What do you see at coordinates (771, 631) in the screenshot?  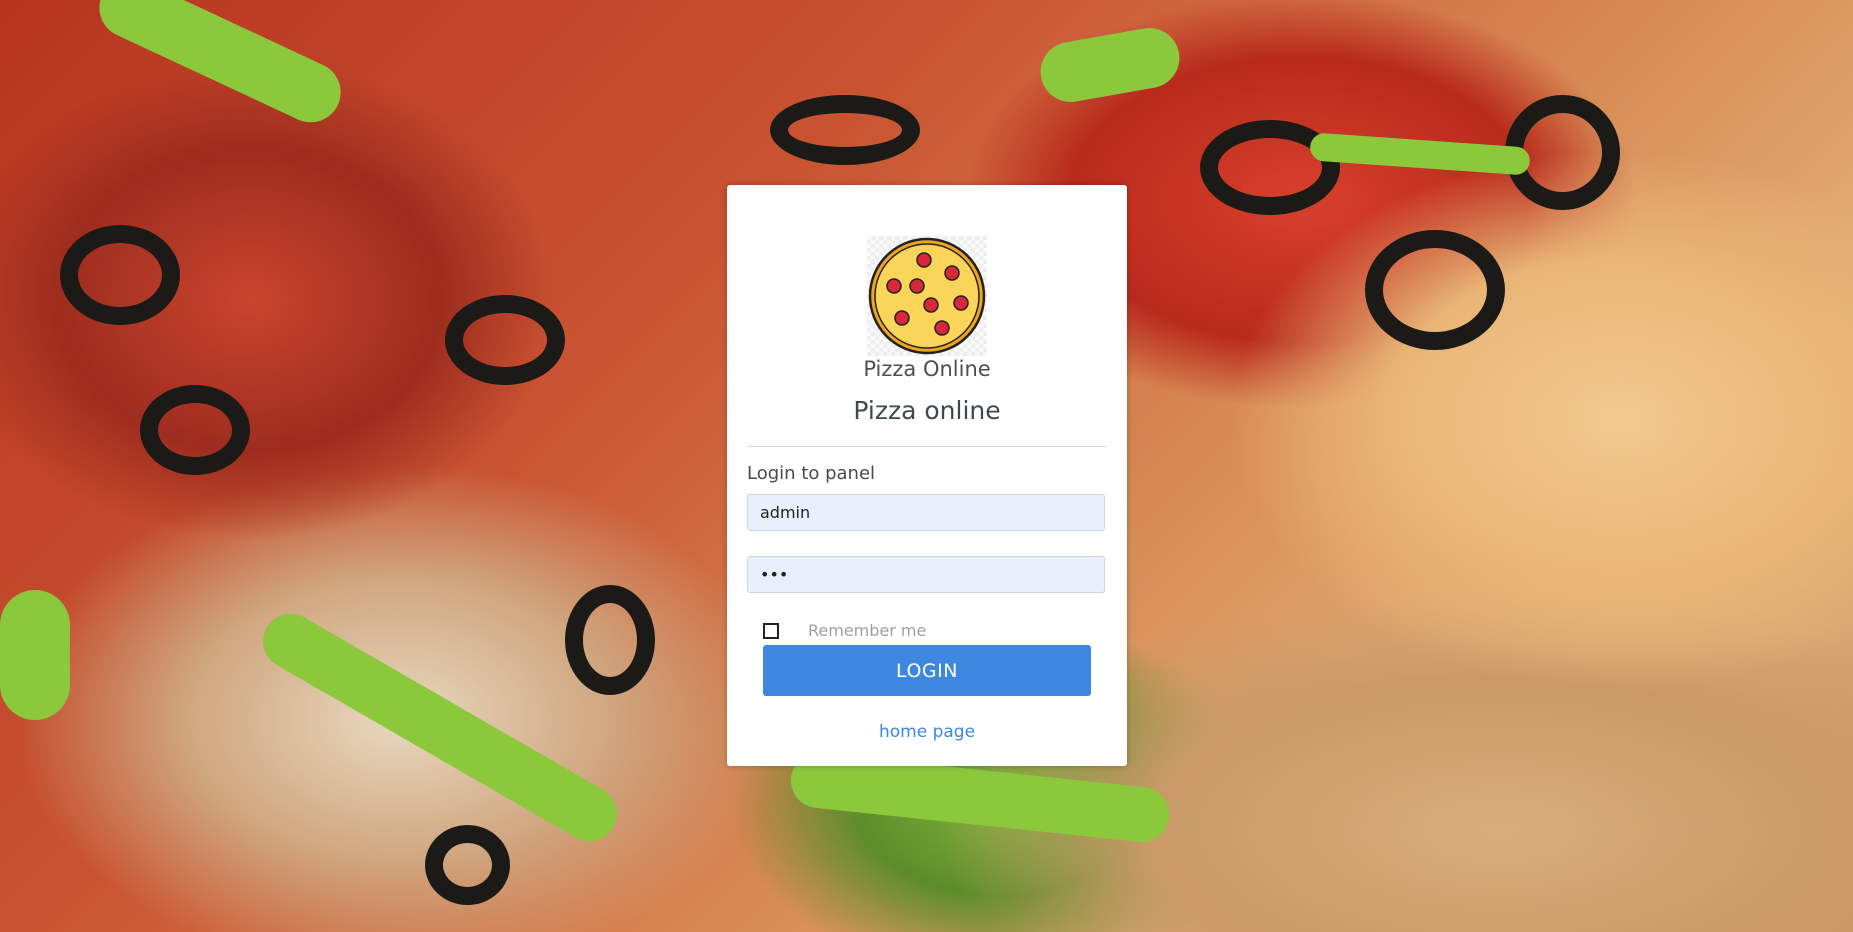 I see `remember-me-checkbox` at bounding box center [771, 631].